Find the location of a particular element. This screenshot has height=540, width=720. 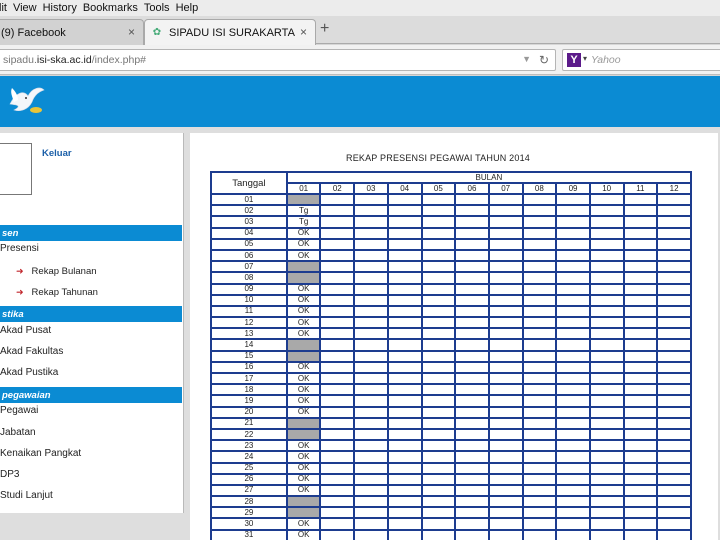

menu-history: History is located at coordinates (63, 8).